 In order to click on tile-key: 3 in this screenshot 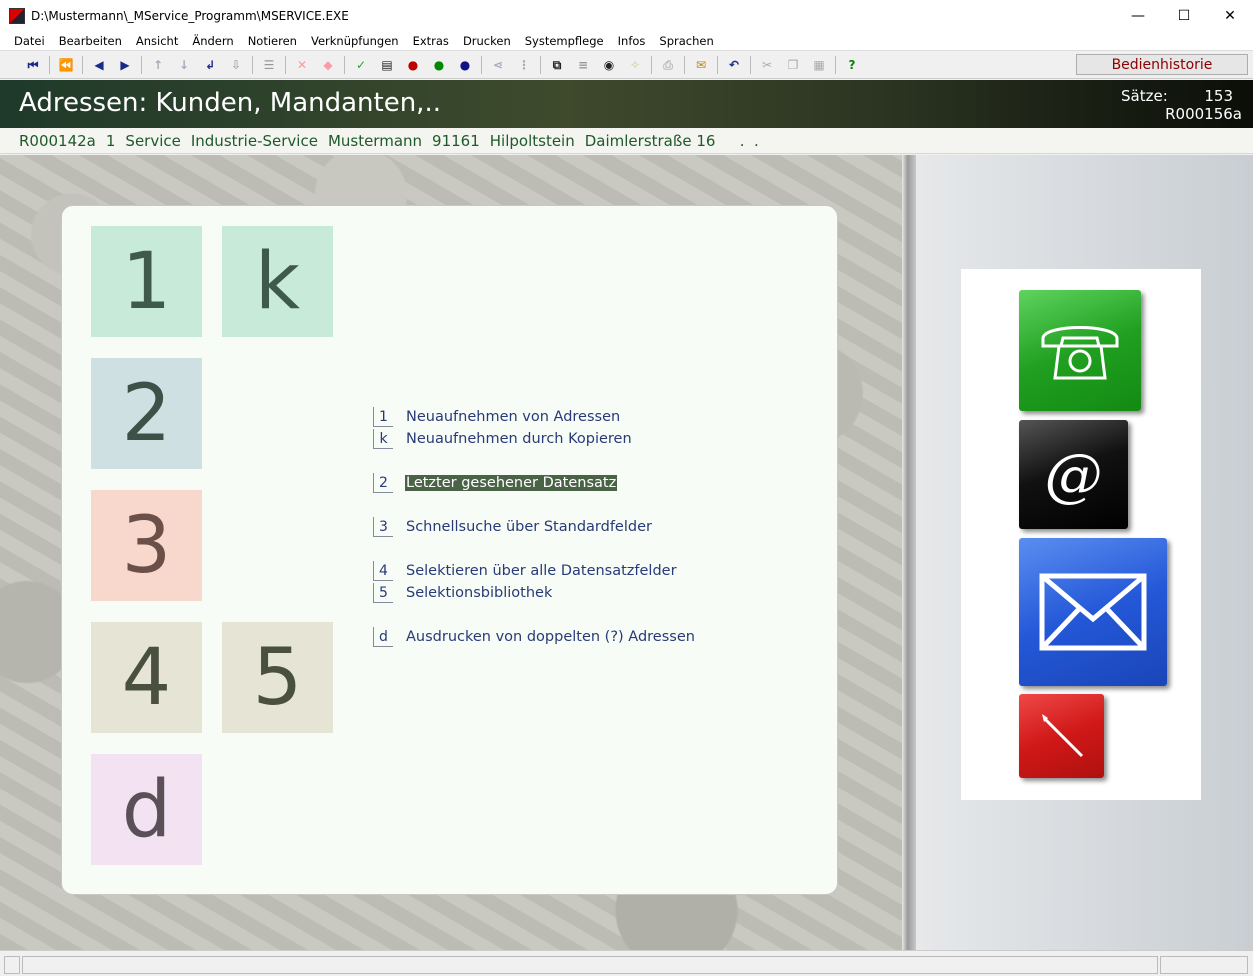, I will do `click(146, 545)`.